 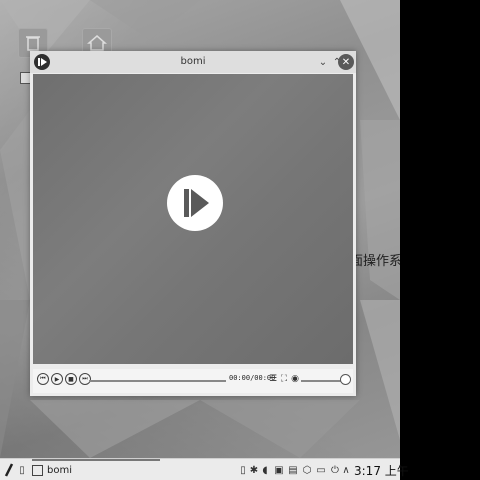 What do you see at coordinates (307, 470) in the screenshot?
I see `shield-icon: ⬡` at bounding box center [307, 470].